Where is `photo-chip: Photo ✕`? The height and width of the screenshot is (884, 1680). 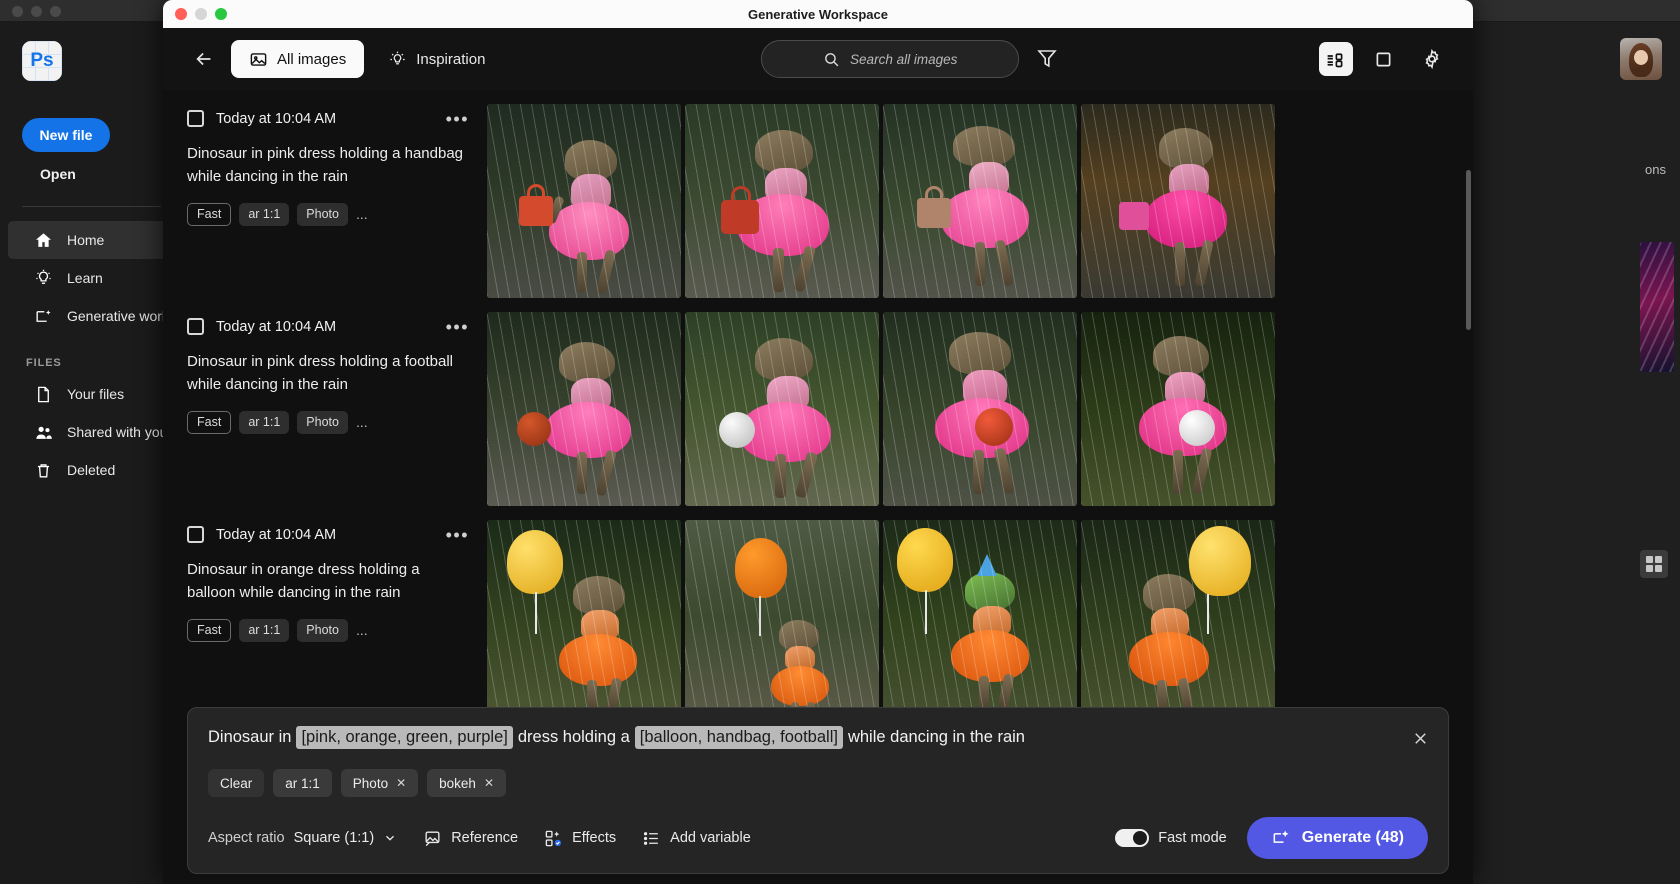
photo-chip: Photo ✕ is located at coordinates (379, 783).